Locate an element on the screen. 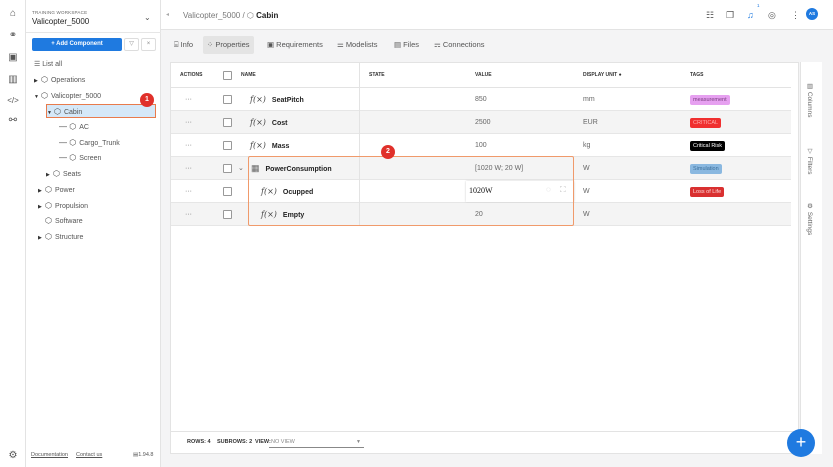 Image resolution: width=833 pixels, height=467 pixels. table-row: ··· f(×) SeatPitch 850 mm measurement is located at coordinates (481, 99).